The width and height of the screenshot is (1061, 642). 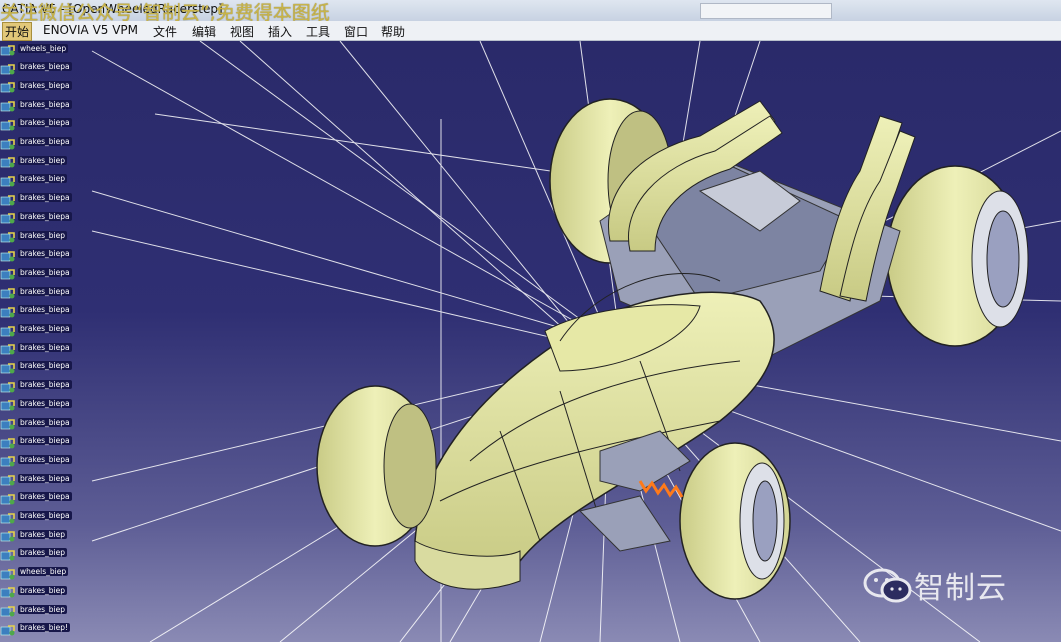 What do you see at coordinates (318, 31) in the screenshot?
I see `menu-tools: 工具` at bounding box center [318, 31].